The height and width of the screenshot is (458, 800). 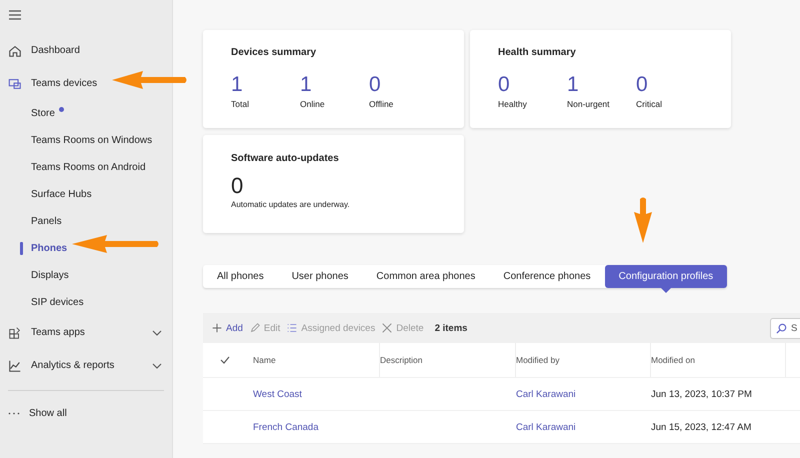 What do you see at coordinates (426, 276) in the screenshot?
I see `tab: Common area phones` at bounding box center [426, 276].